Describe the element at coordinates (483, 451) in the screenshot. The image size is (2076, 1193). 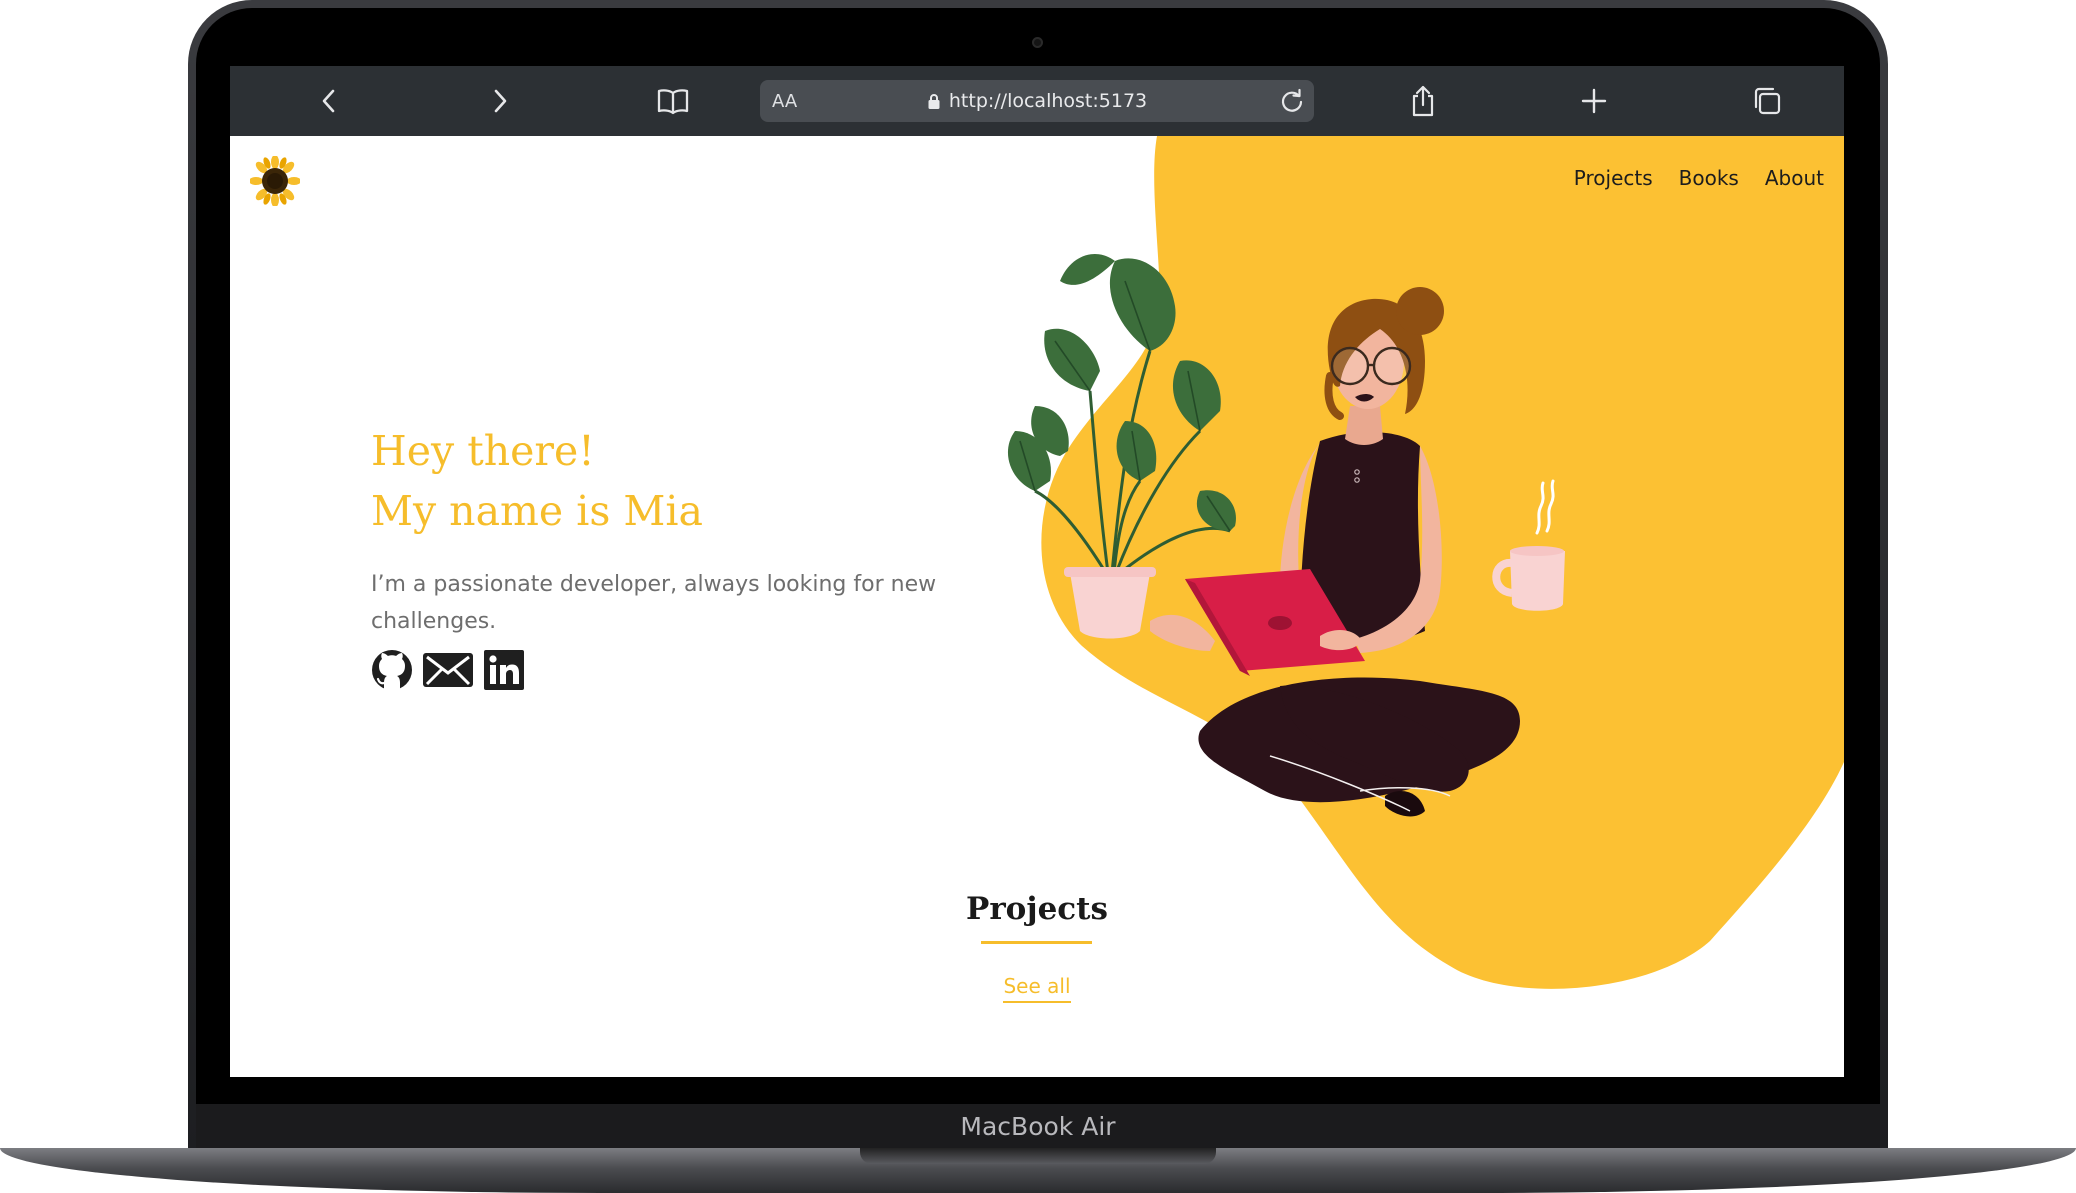
I see `hero-title-line1: Hey there!` at that location.